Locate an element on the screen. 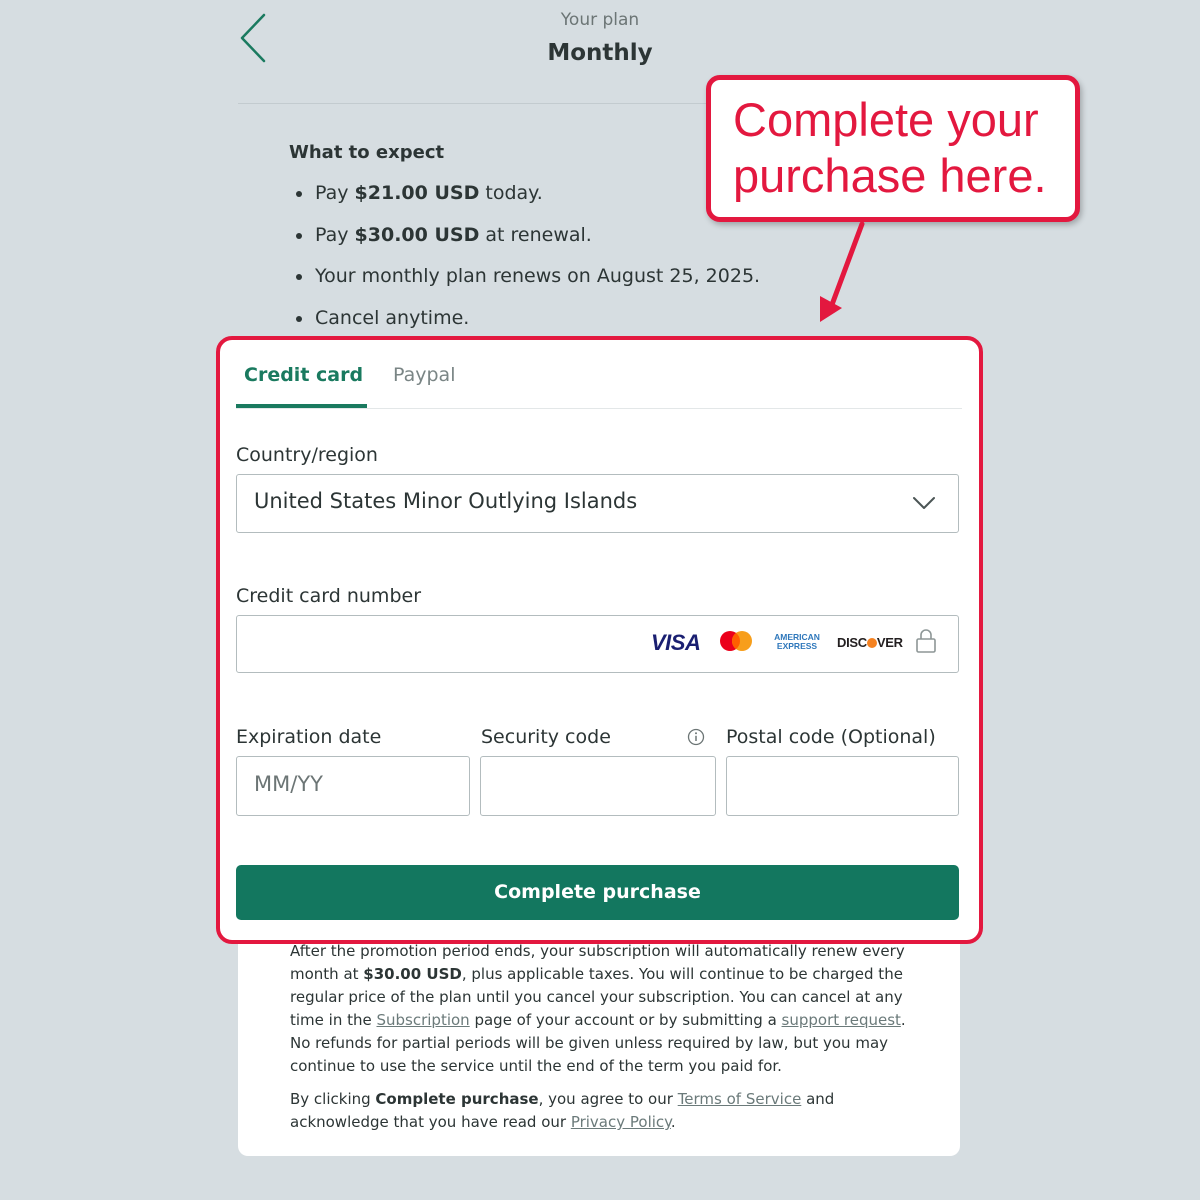 The width and height of the screenshot is (1200, 1200). support-request-link: support request is located at coordinates (841, 1020).